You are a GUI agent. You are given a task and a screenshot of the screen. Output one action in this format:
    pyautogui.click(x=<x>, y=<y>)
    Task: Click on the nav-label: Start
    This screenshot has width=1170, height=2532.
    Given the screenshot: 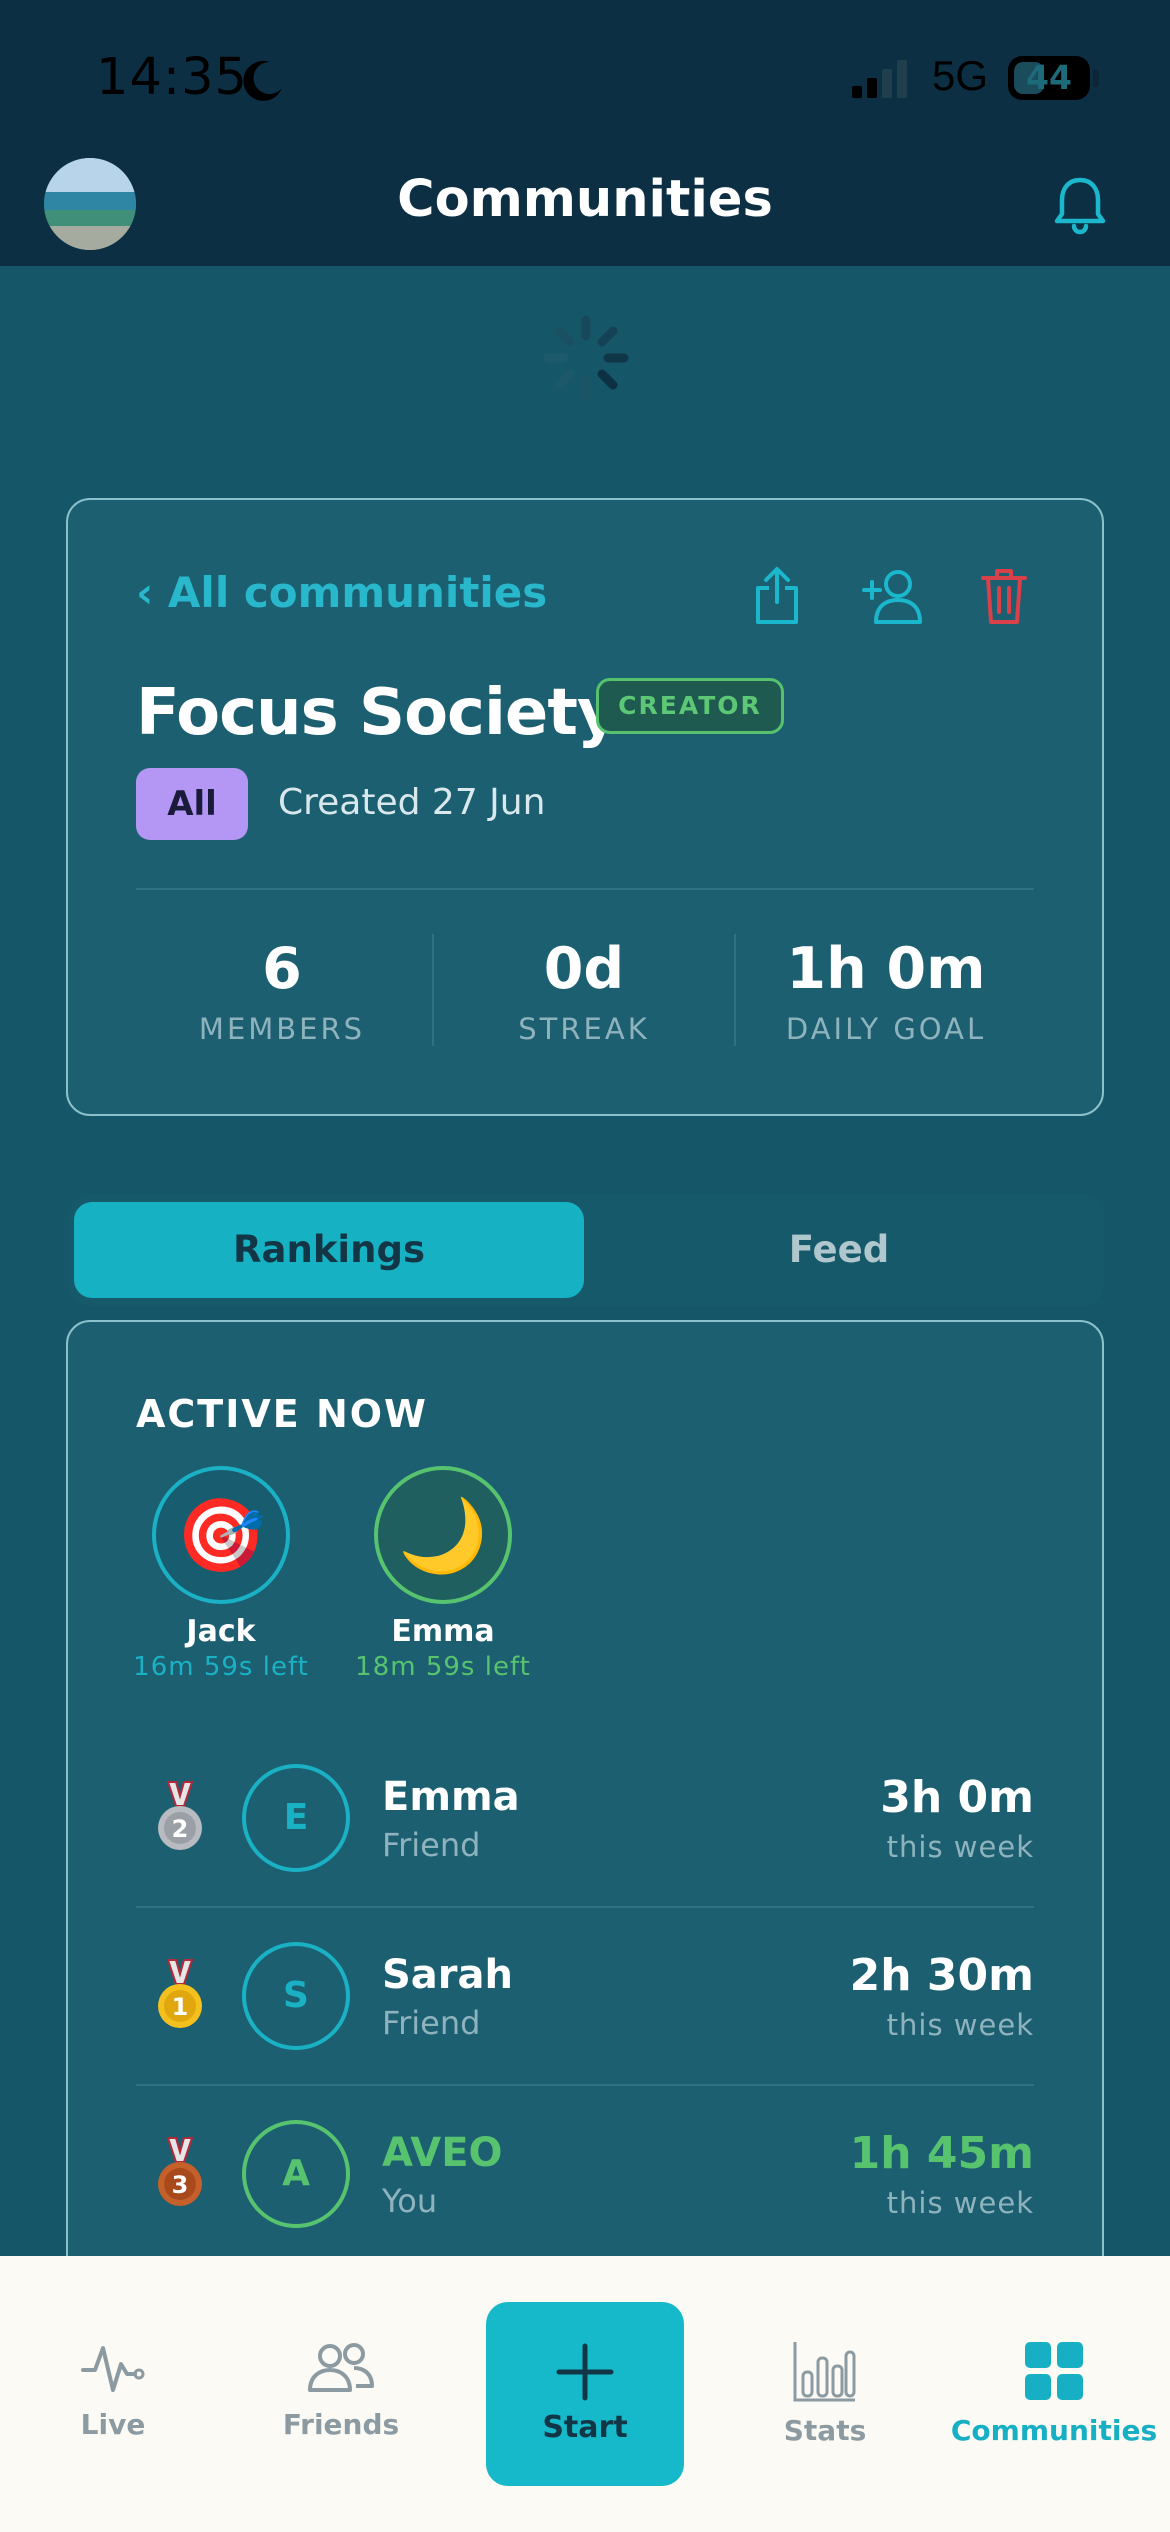 What is the action you would take?
    pyautogui.click(x=585, y=2427)
    